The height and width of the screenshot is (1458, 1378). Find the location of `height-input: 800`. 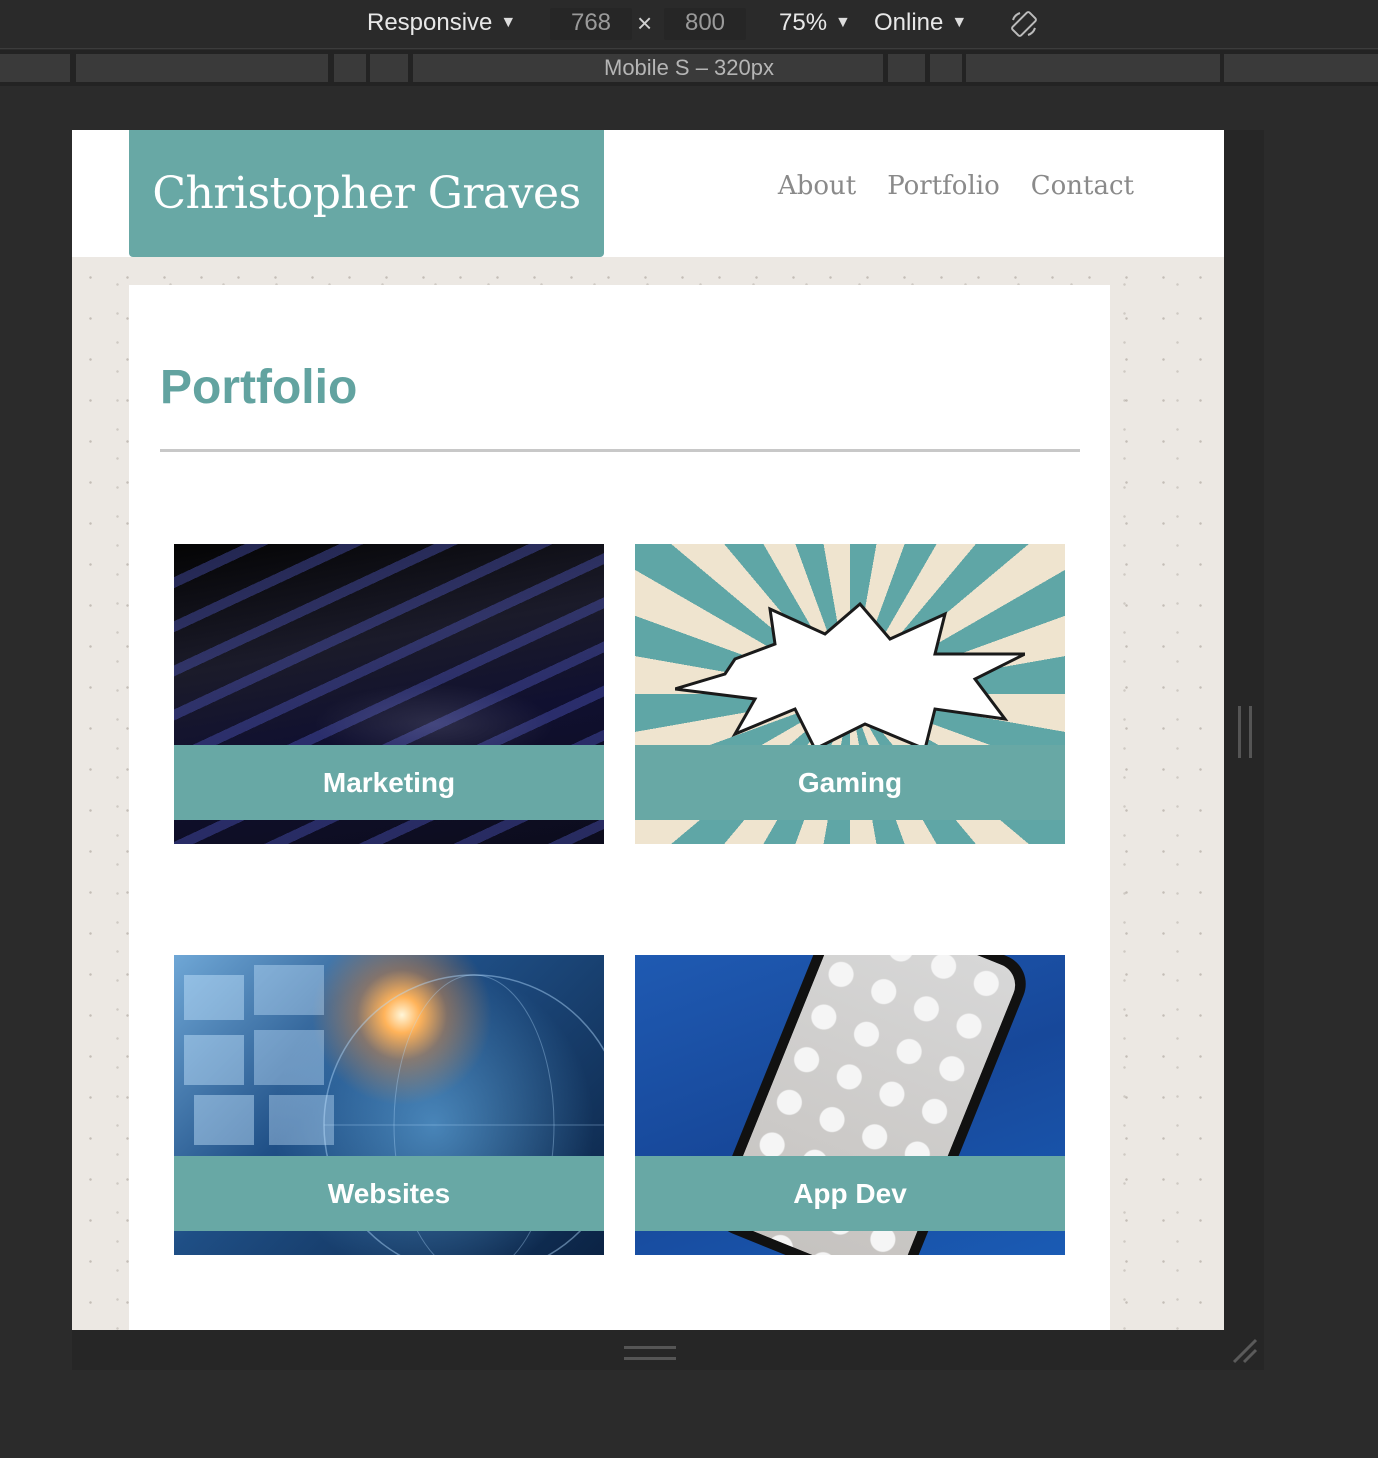

height-input: 800 is located at coordinates (705, 24).